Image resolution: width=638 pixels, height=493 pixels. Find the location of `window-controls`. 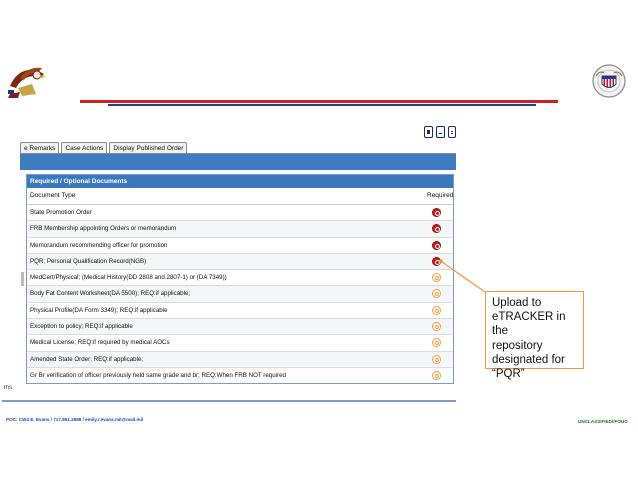

window-controls is located at coordinates (441, 132).